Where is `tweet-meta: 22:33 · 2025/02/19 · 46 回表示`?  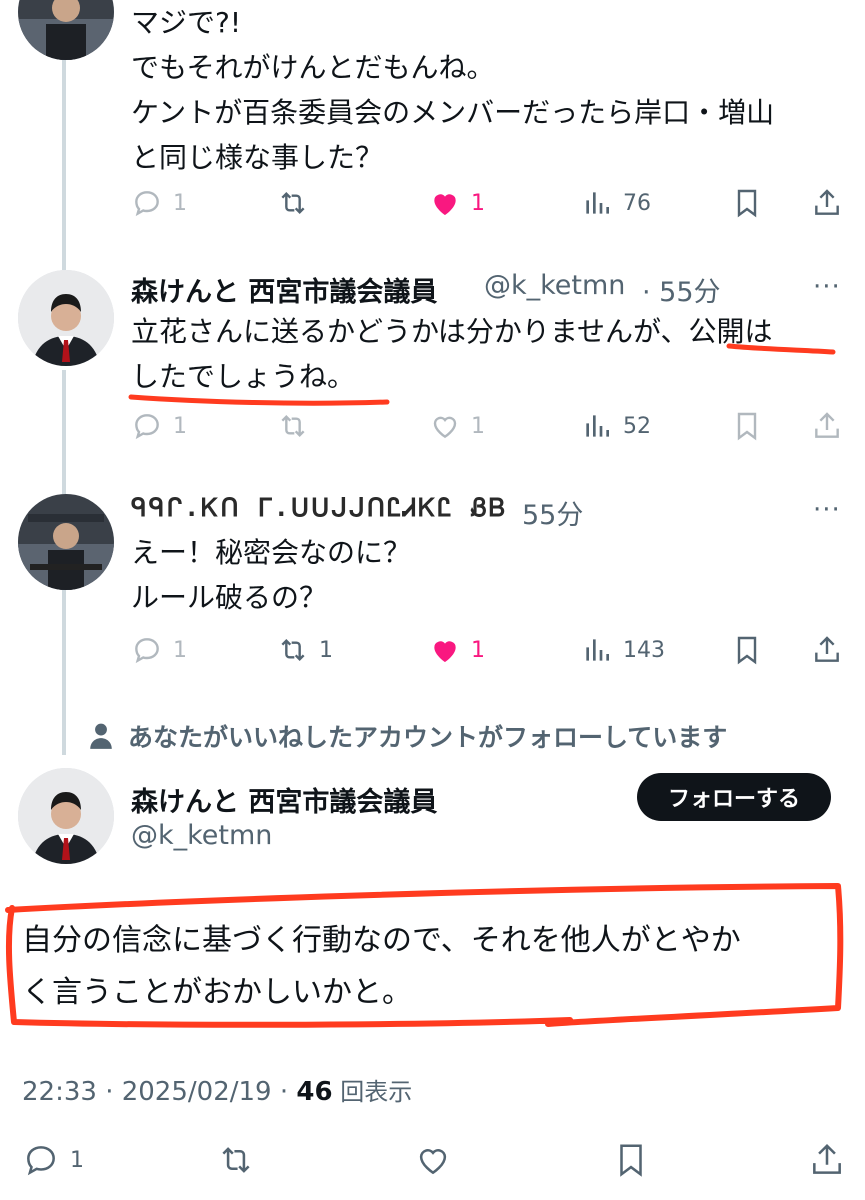
tweet-meta: 22:33 · 2025/02/19 · 46 回表示 is located at coordinates (217, 1089).